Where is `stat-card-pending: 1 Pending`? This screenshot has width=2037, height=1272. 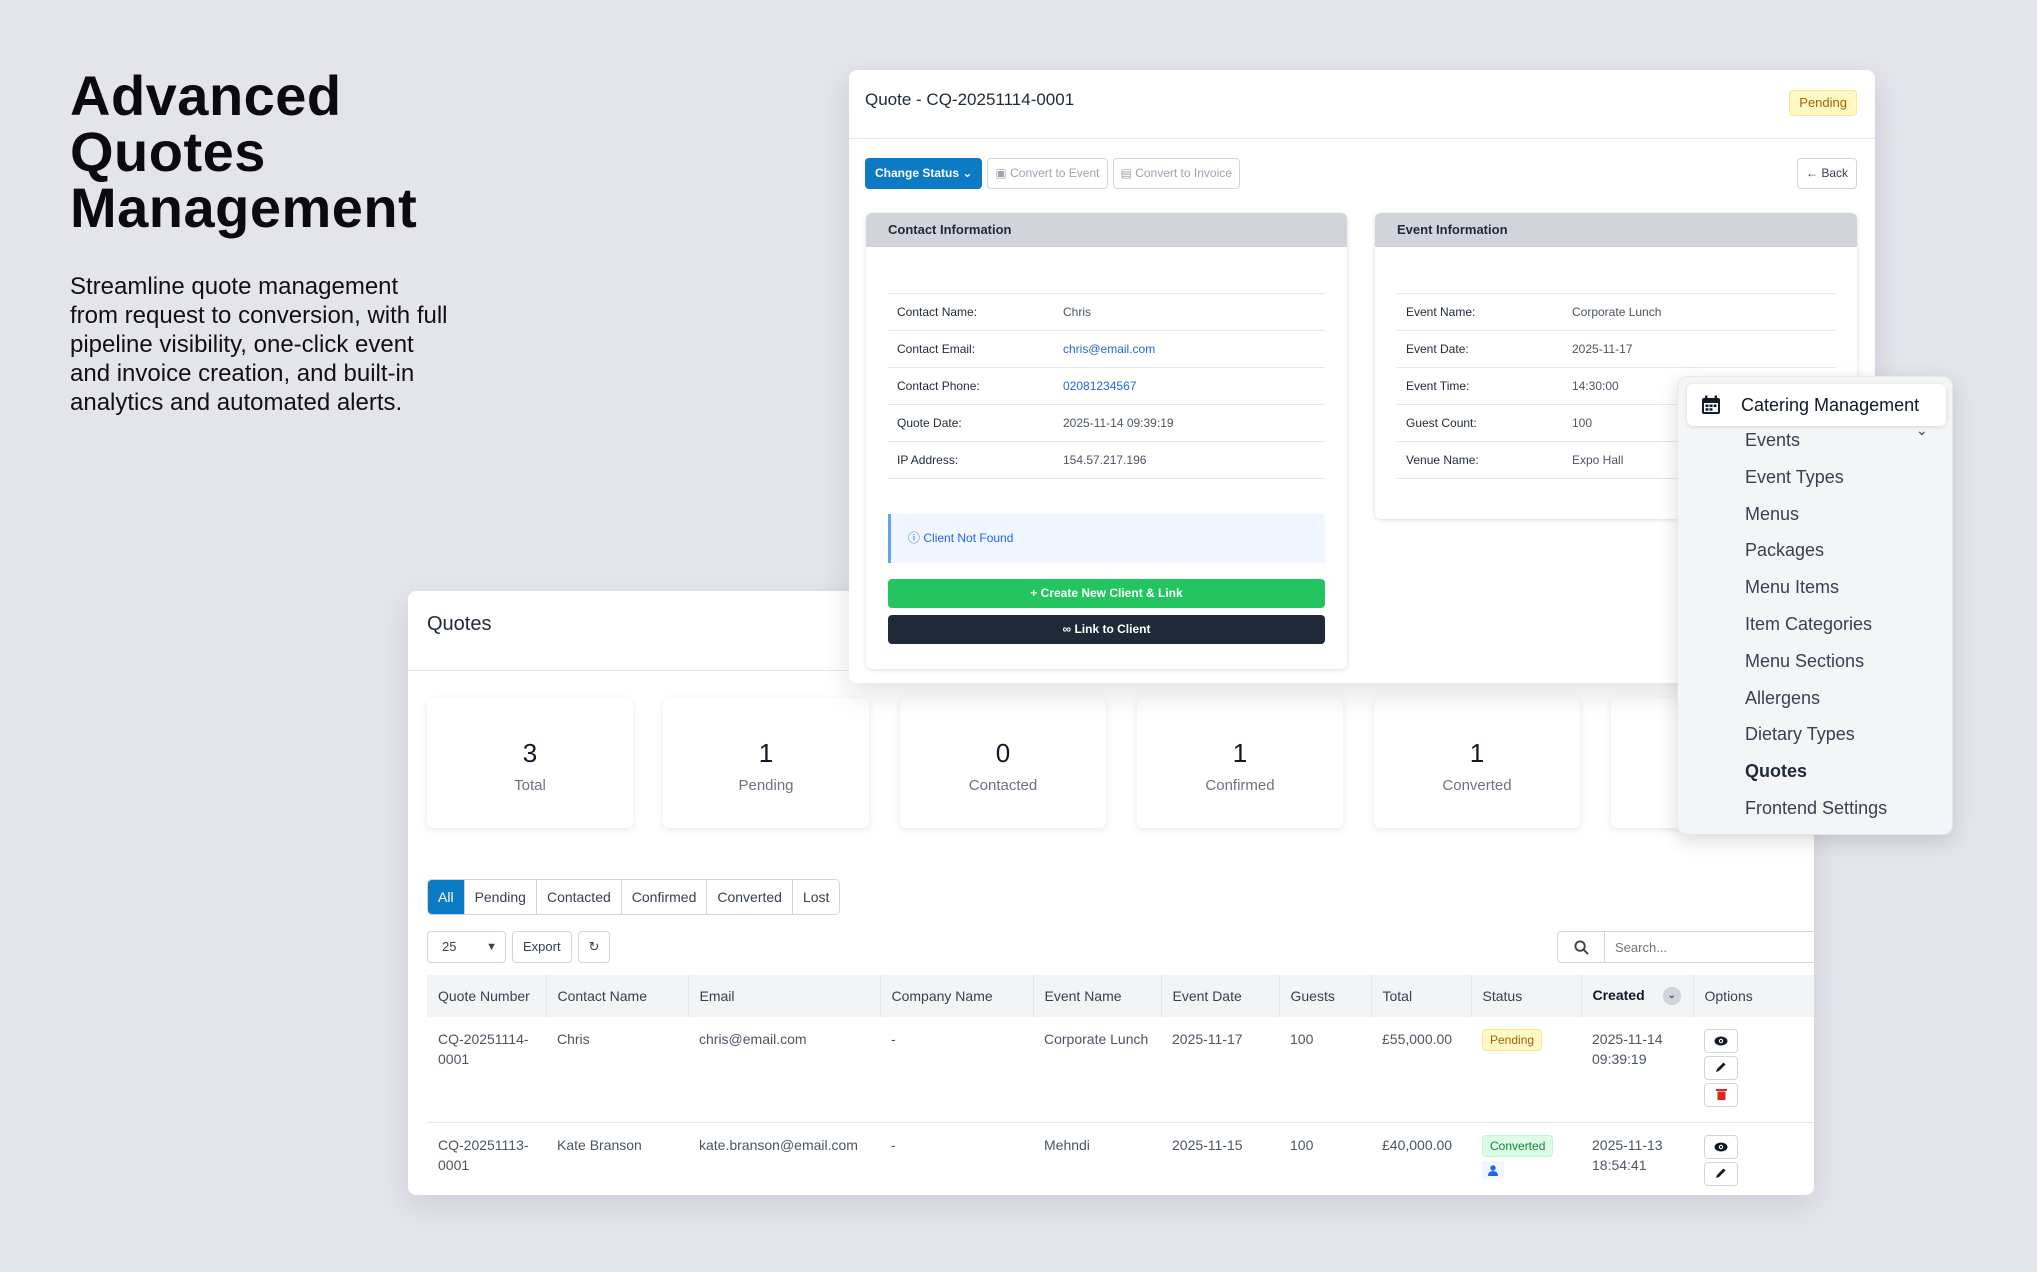
stat-card-pending: 1 Pending is located at coordinates (766, 763).